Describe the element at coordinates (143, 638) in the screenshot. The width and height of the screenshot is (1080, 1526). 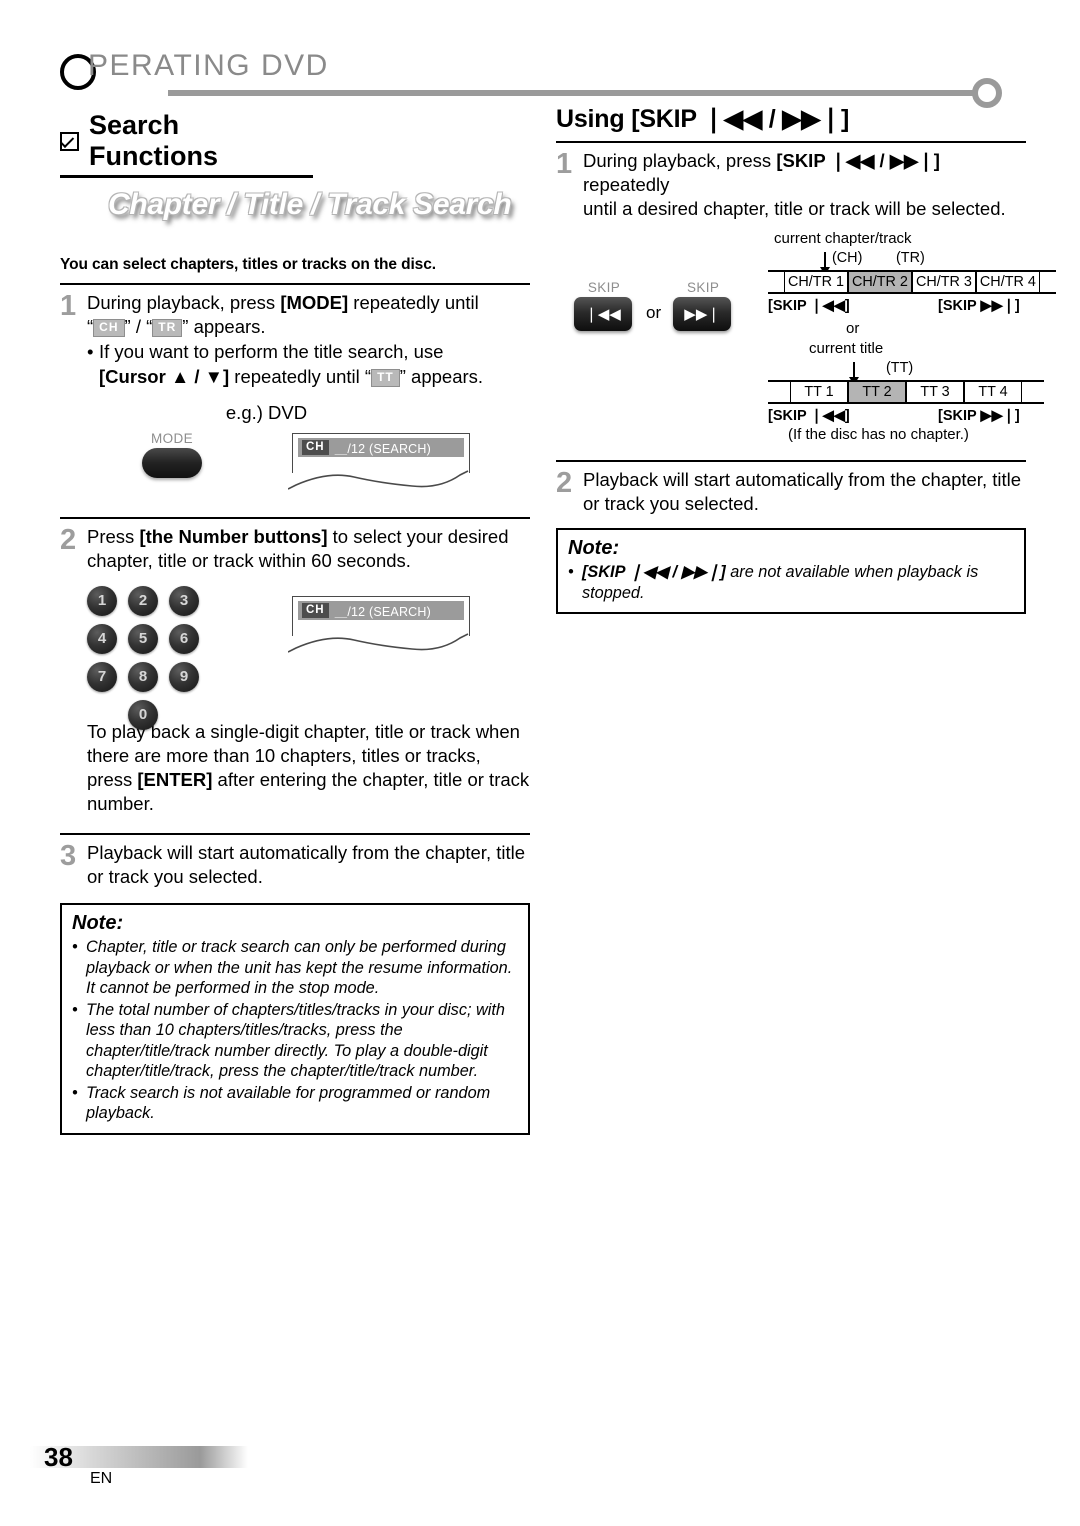
I see `number-button-5: 5` at that location.